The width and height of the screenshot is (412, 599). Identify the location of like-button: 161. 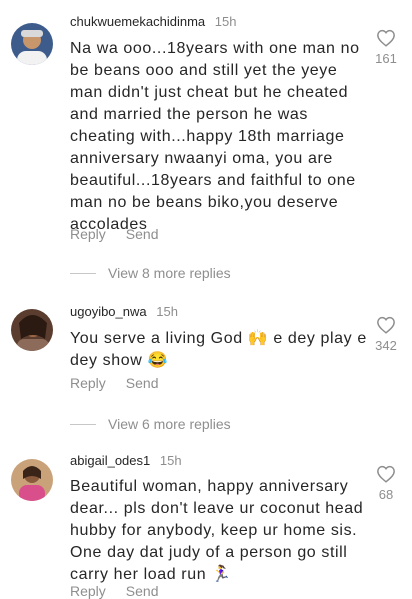
(386, 47).